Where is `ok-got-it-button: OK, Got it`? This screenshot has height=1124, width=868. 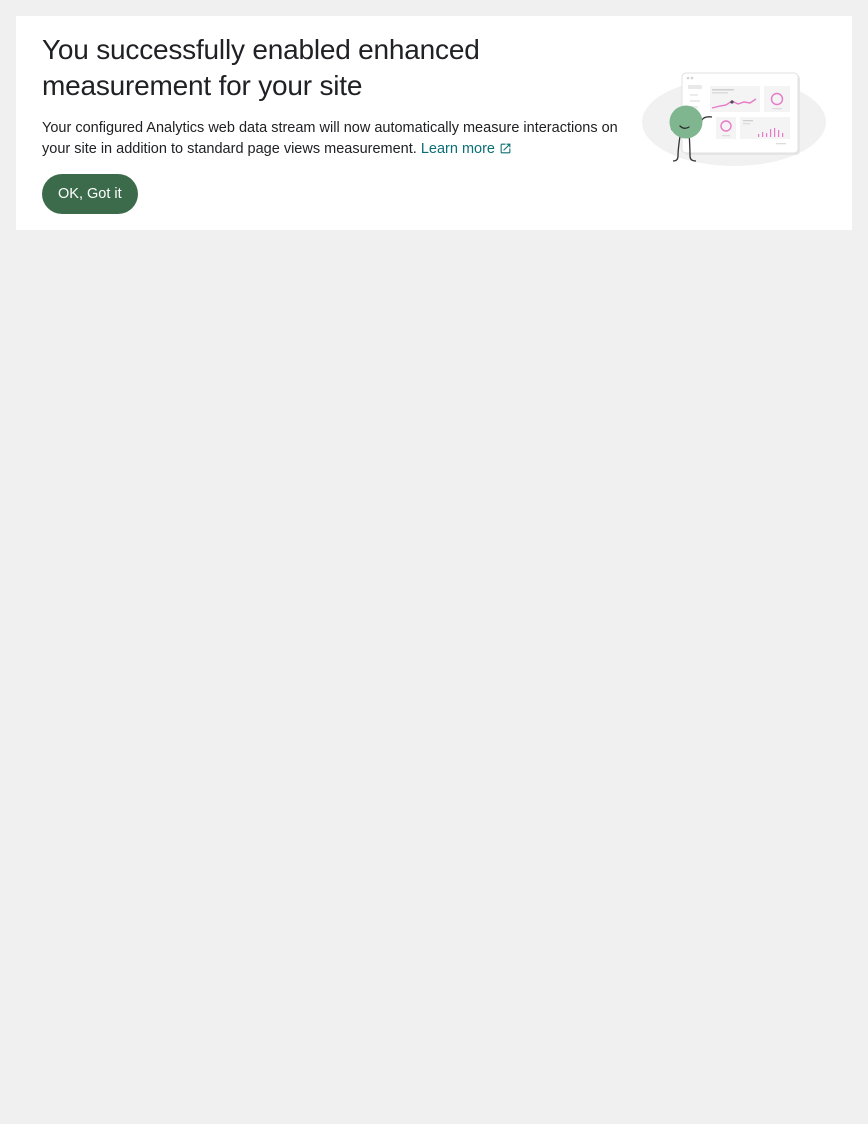
ok-got-it-button: OK, Got it is located at coordinates (90, 194).